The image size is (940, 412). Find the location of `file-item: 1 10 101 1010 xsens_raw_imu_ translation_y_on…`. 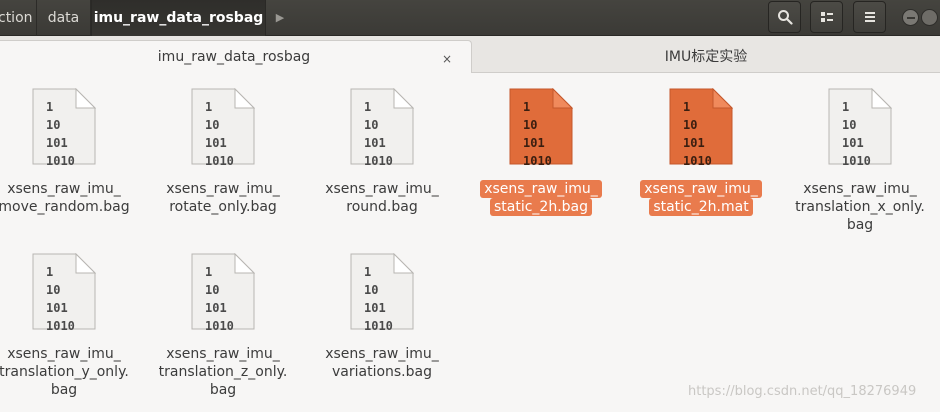

file-item: 1 10 101 1010 xsens_raw_imu_ translation_y_on… is located at coordinates (66, 319).